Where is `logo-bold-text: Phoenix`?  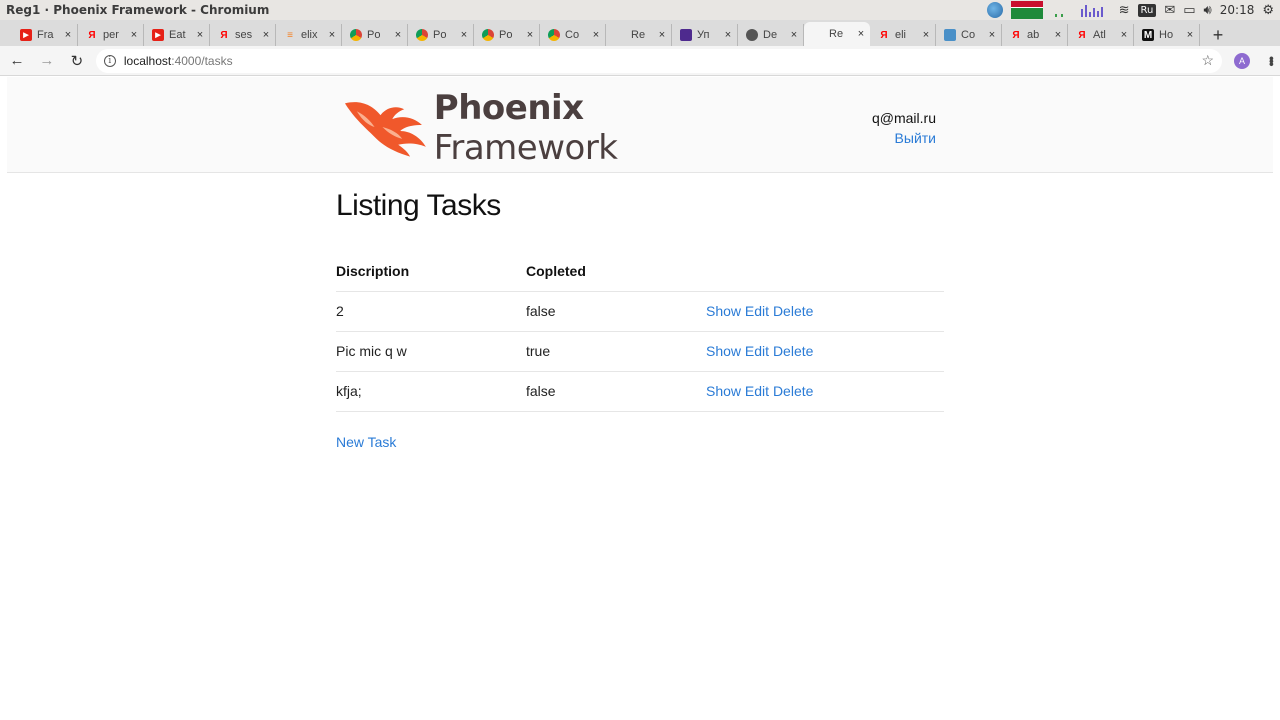 logo-bold-text: Phoenix is located at coordinates (508, 108).